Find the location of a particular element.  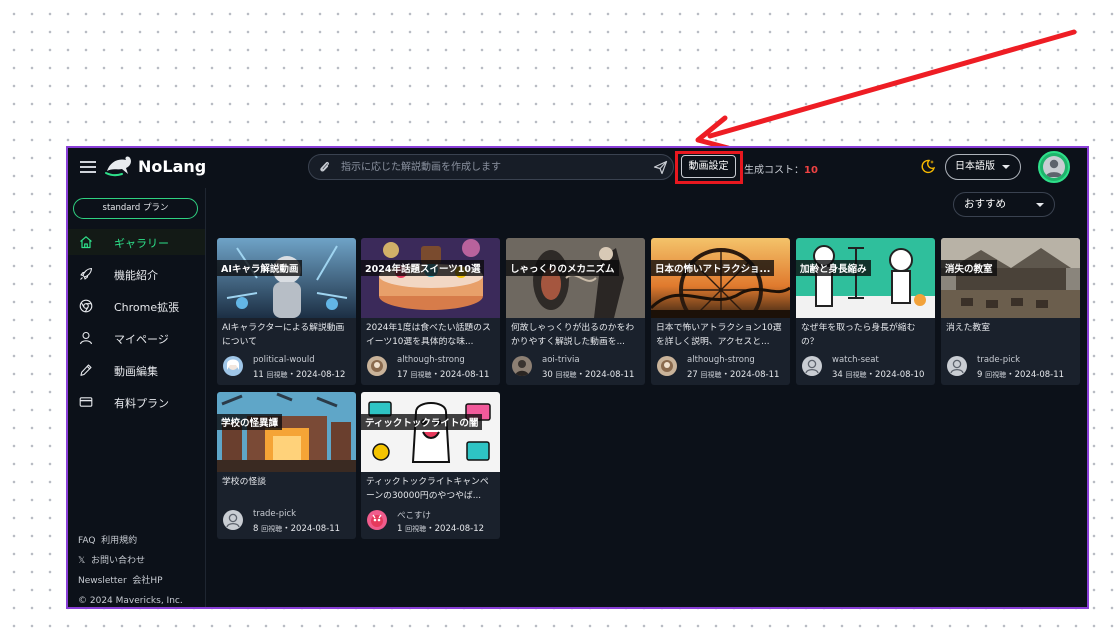

video-meta: 27 回視聴・2024-08-11 is located at coordinates (733, 374).